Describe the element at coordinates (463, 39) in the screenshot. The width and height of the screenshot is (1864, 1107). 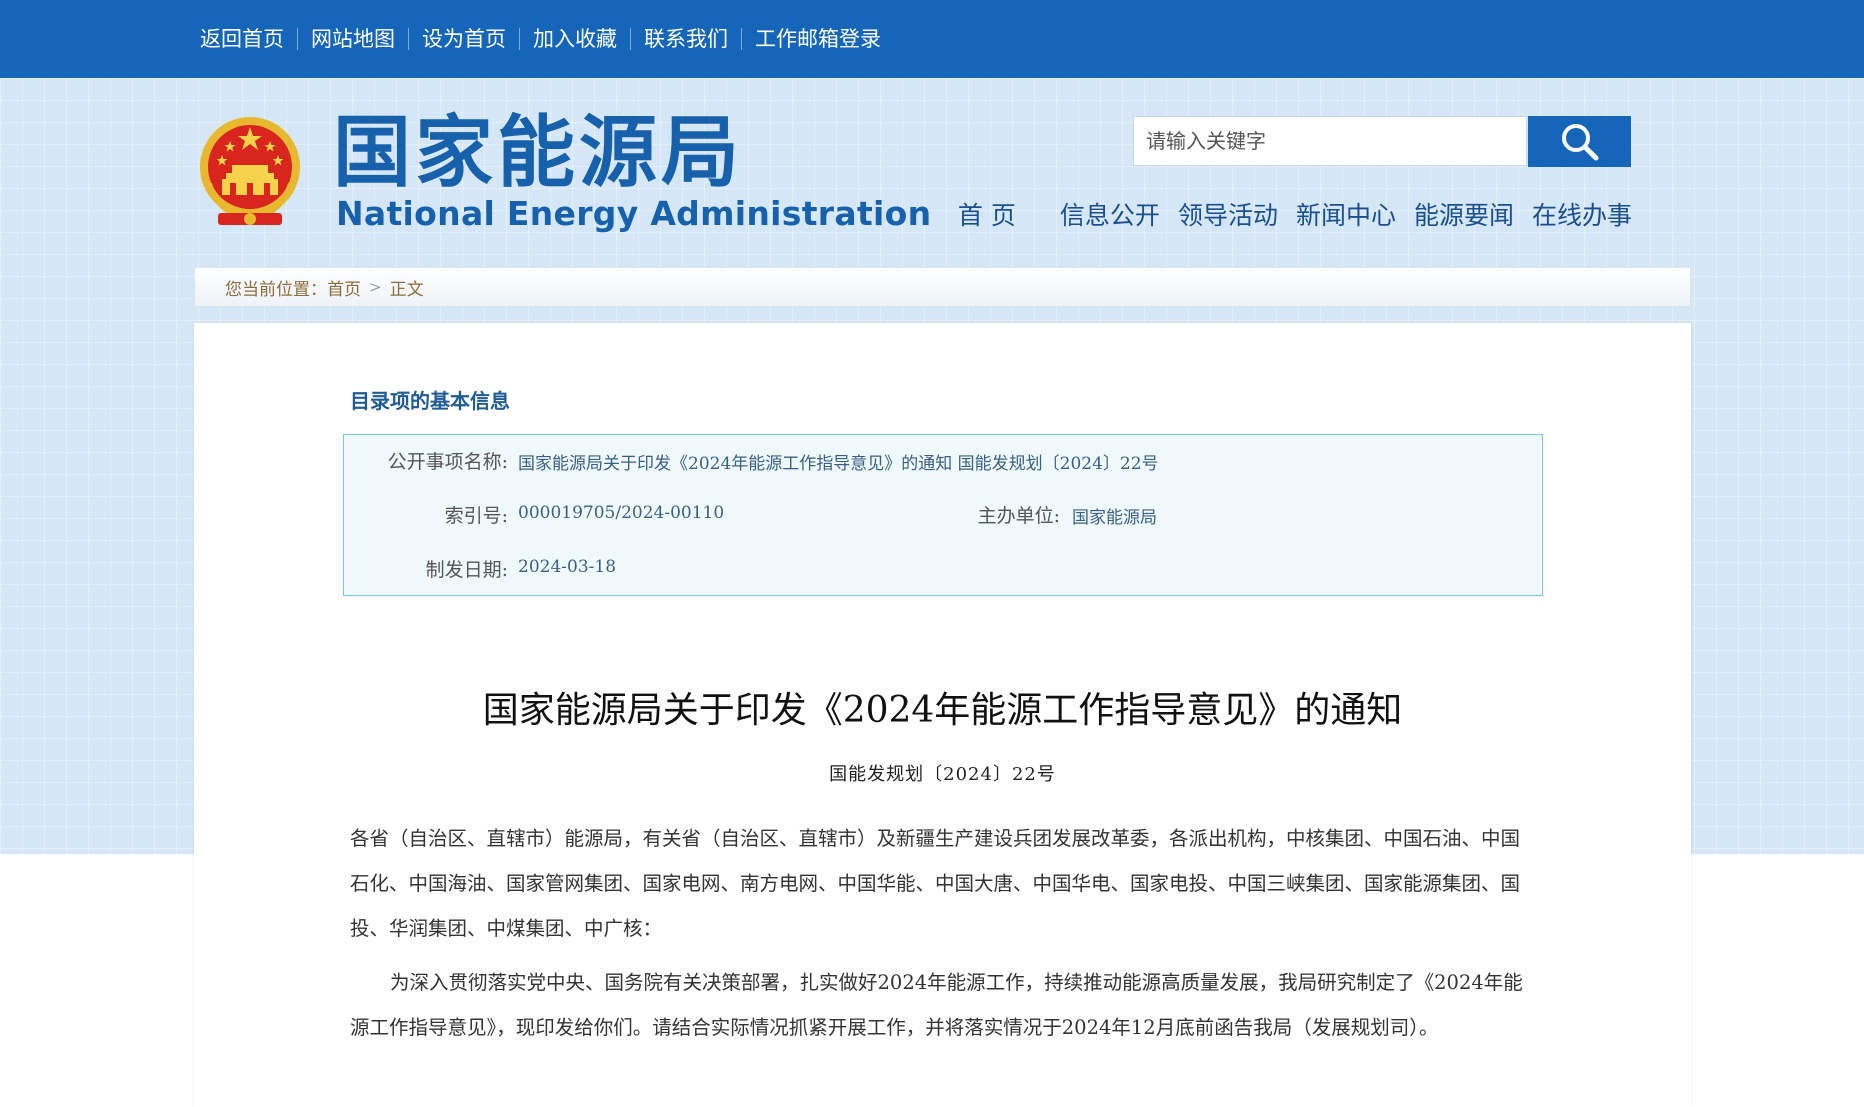
I see `top-link-set-homepage: 设为首页` at that location.